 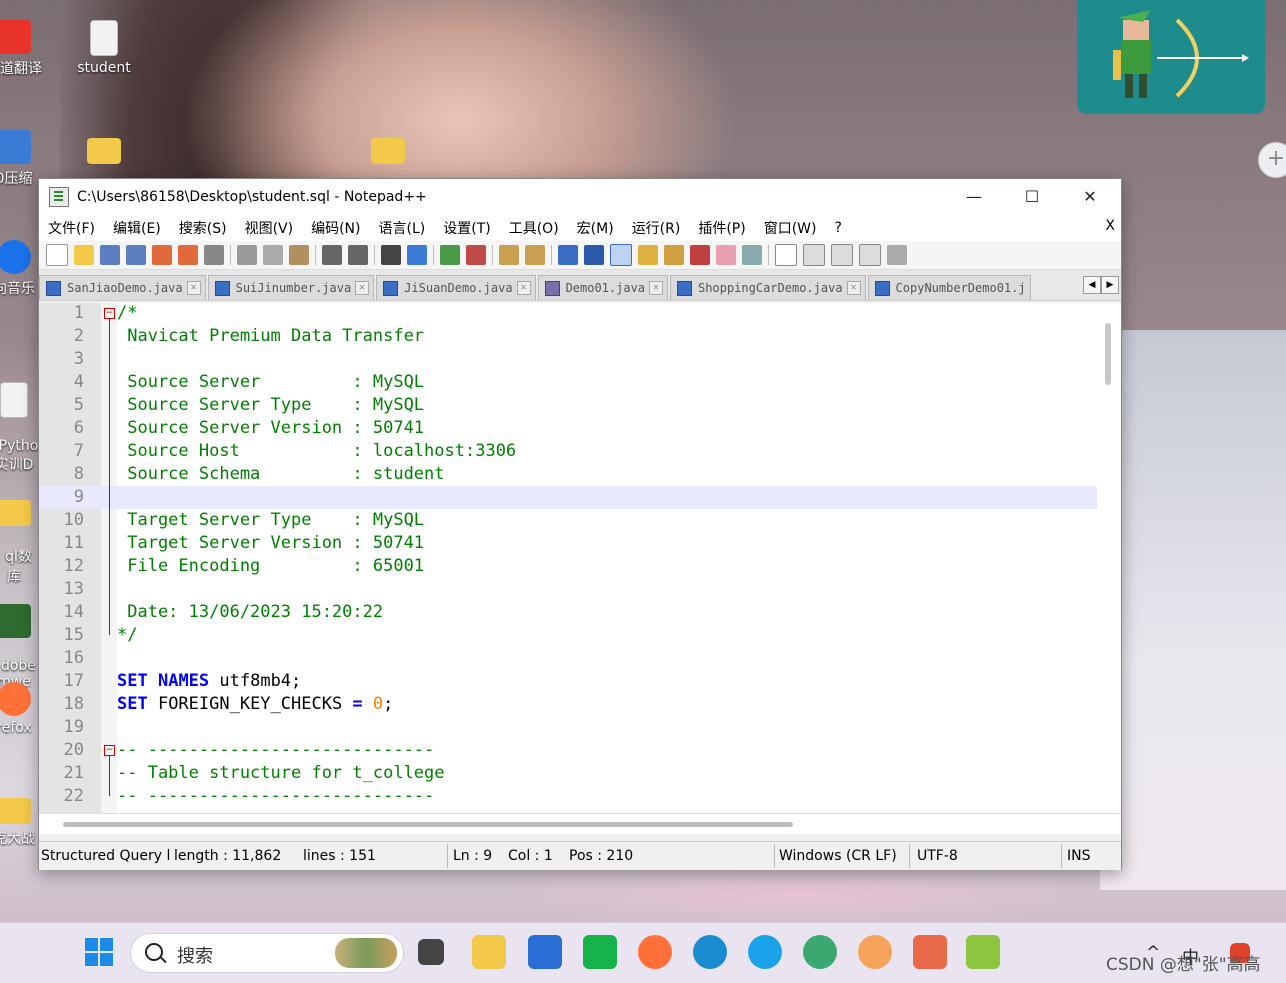 I want to click on replace-icon, so click(x=417, y=255).